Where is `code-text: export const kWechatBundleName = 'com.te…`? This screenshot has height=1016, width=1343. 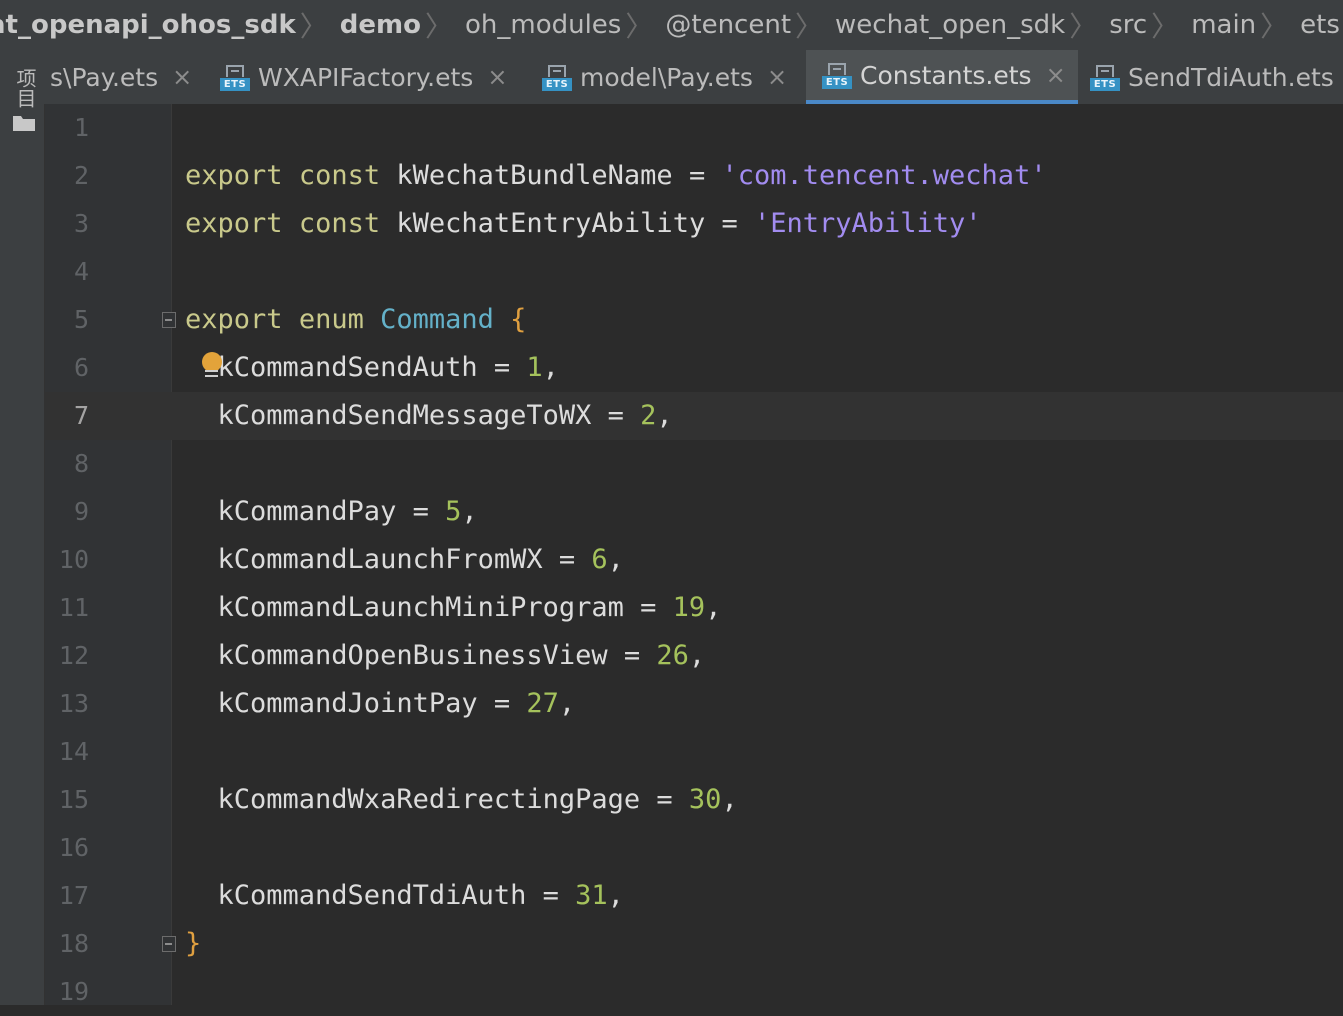 code-text: export const kWechatBundleName = 'com.te… is located at coordinates (616, 175).